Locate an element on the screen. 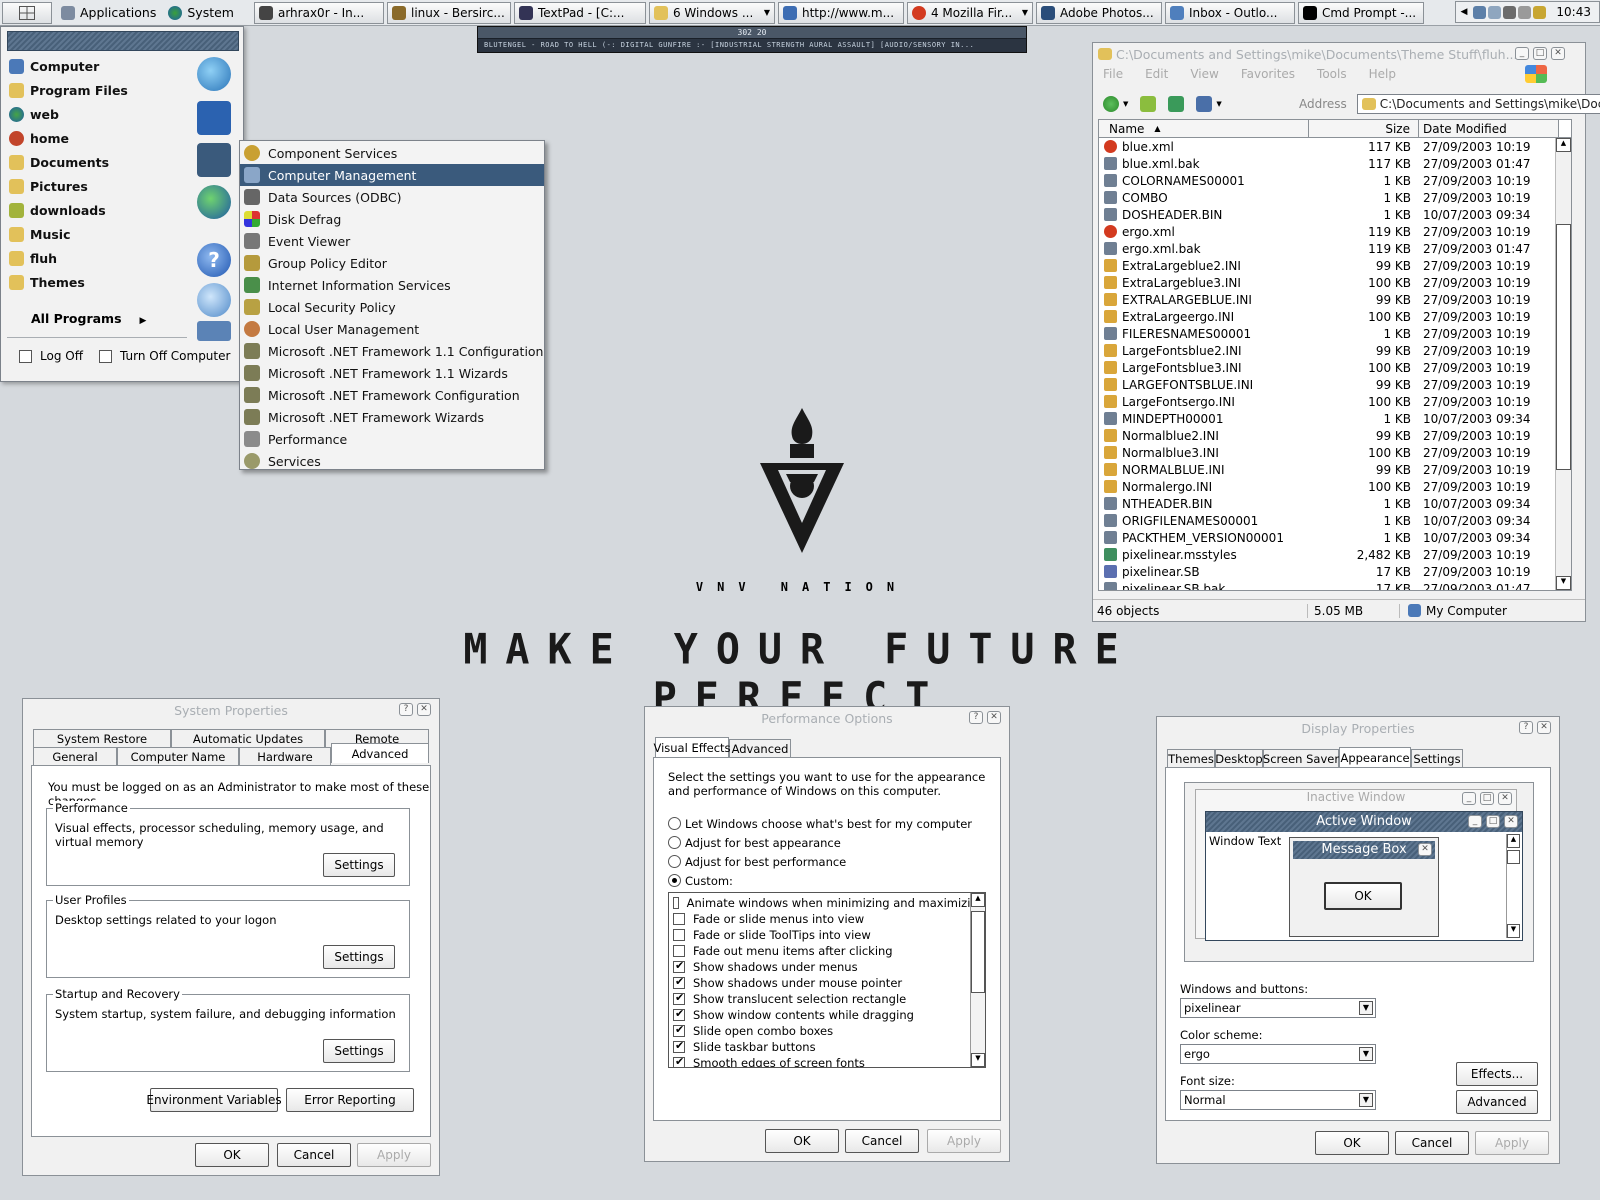  table-row: ergo.xml 119 KB 27/09/2003 10:19 is located at coordinates (1335, 231).